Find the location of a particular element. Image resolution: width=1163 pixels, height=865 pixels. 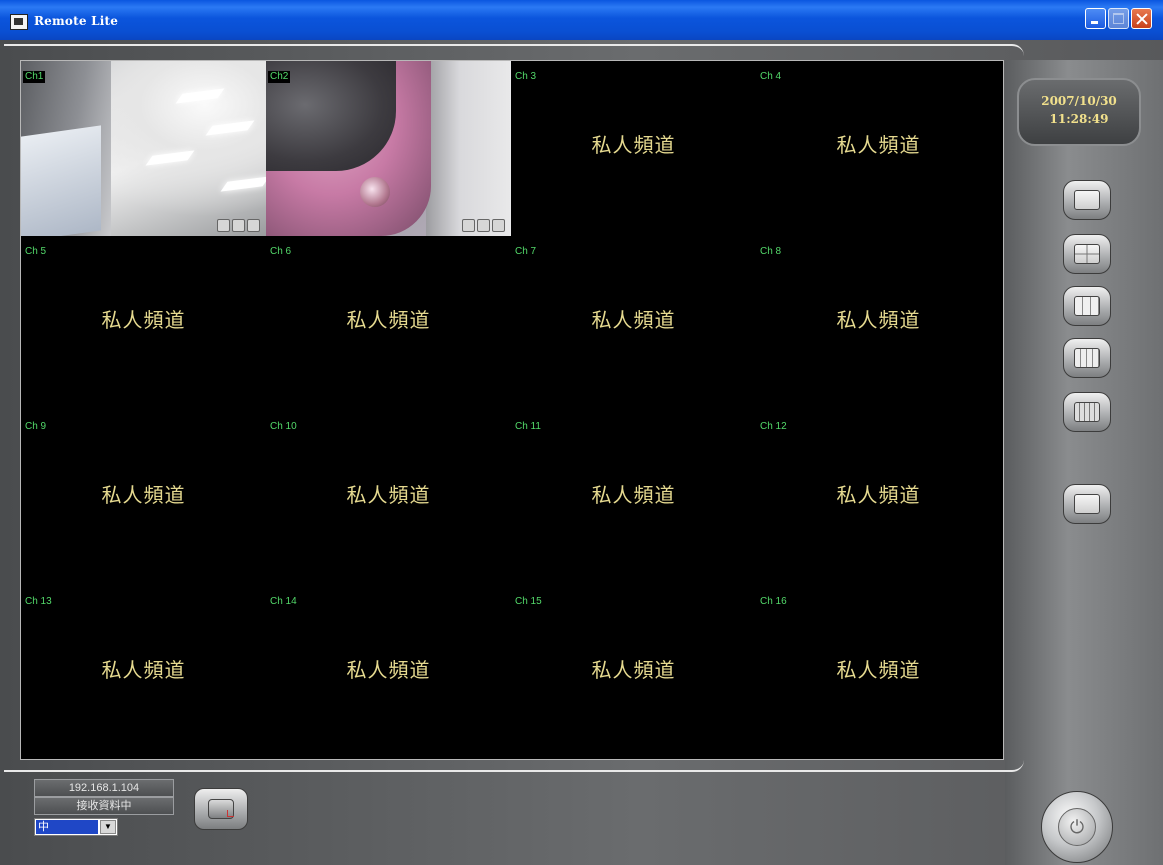

channel-5-cell: Ch 5 私人頻道 is located at coordinates (143, 323).